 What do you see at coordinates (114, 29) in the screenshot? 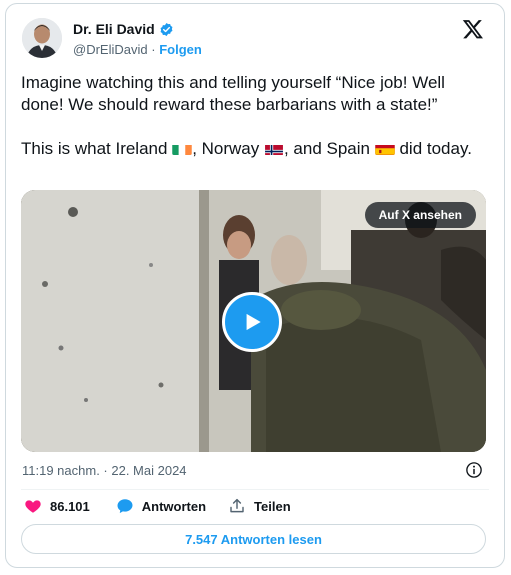
I see `author-name: Dr. Eli David` at bounding box center [114, 29].